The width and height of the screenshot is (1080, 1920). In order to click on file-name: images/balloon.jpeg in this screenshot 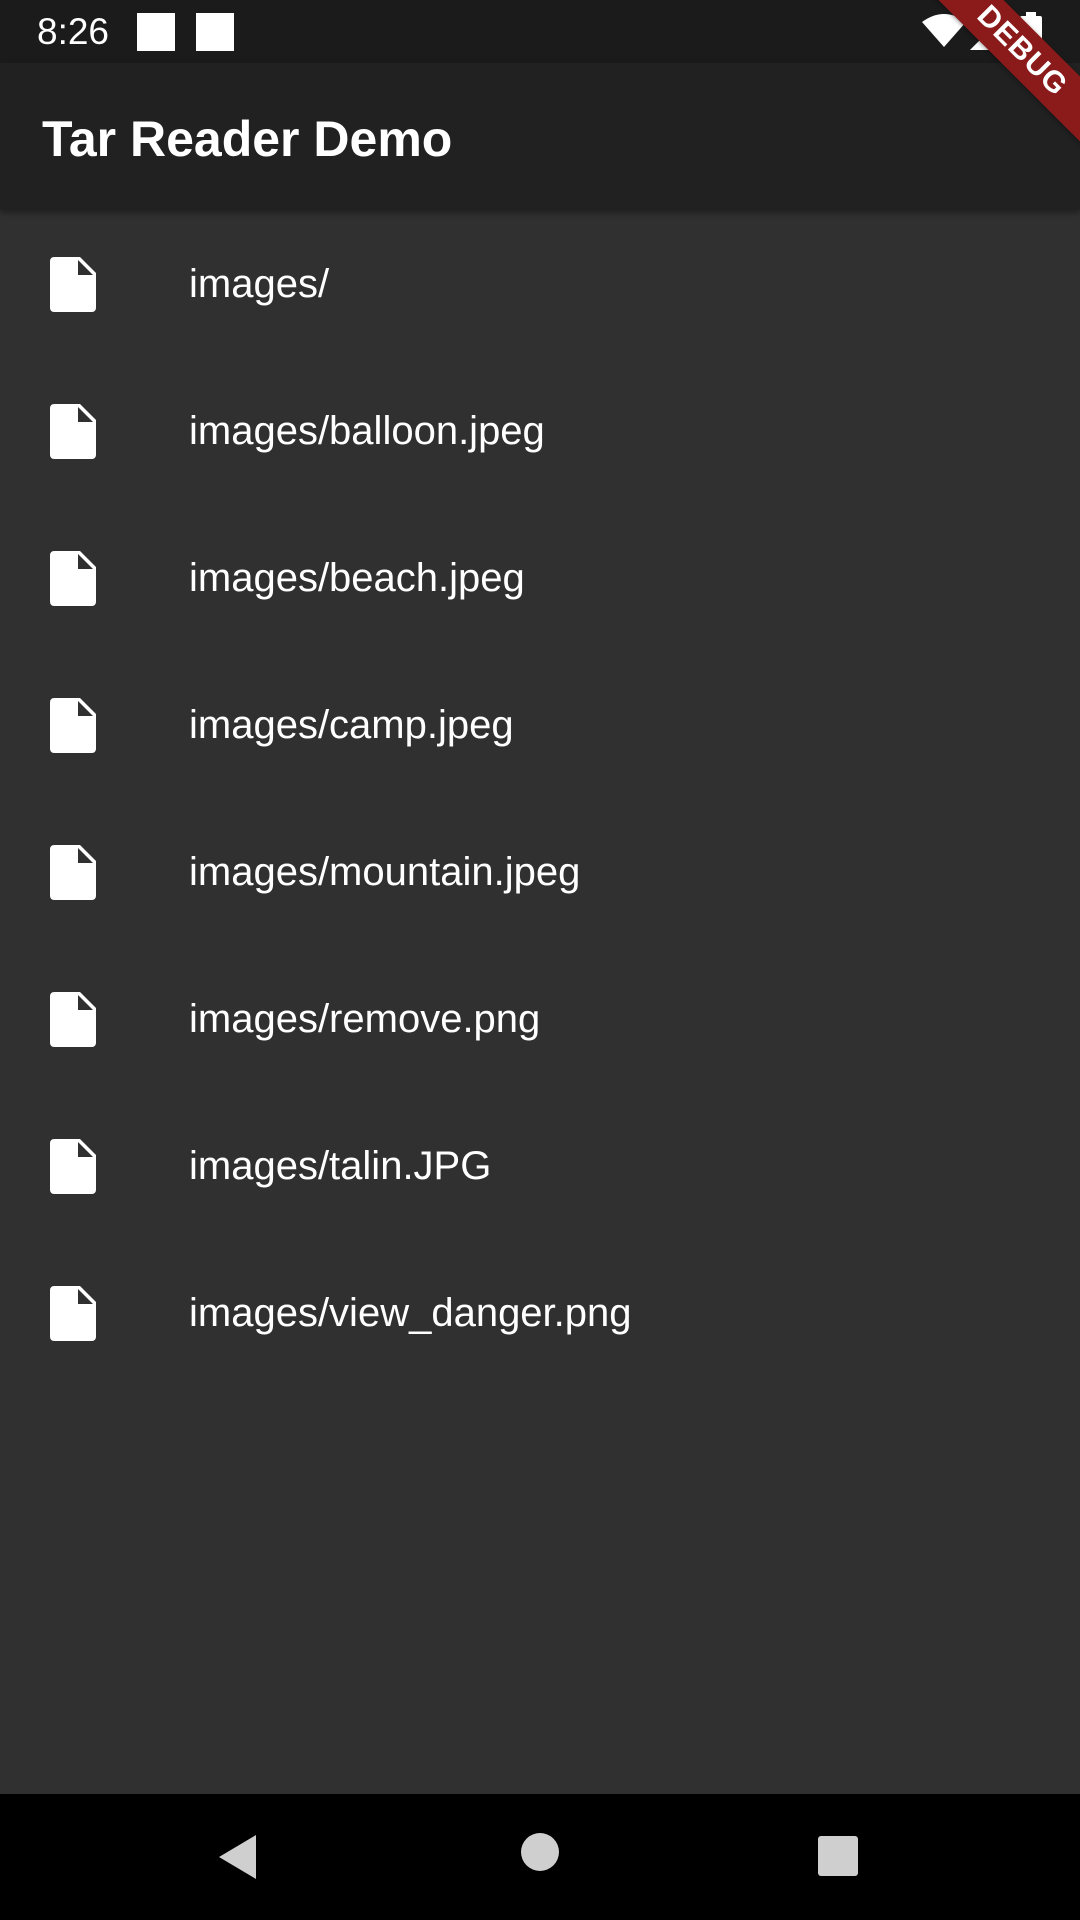, I will do `click(367, 431)`.